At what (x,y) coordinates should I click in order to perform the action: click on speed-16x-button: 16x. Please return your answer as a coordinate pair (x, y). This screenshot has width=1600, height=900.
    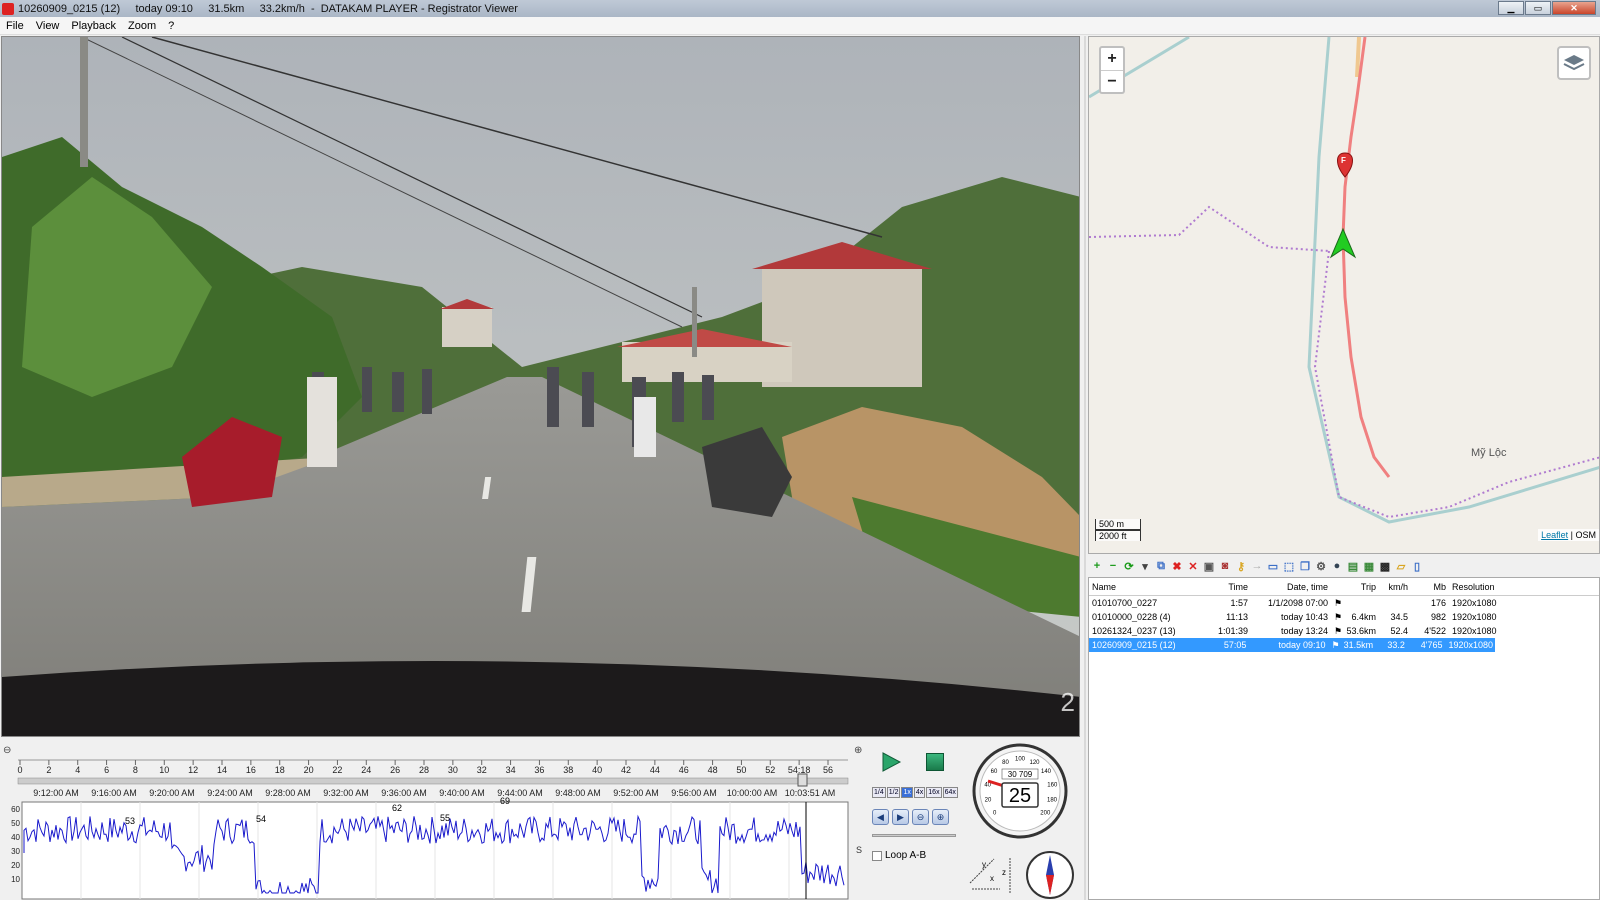
    Looking at the image, I should click on (934, 792).